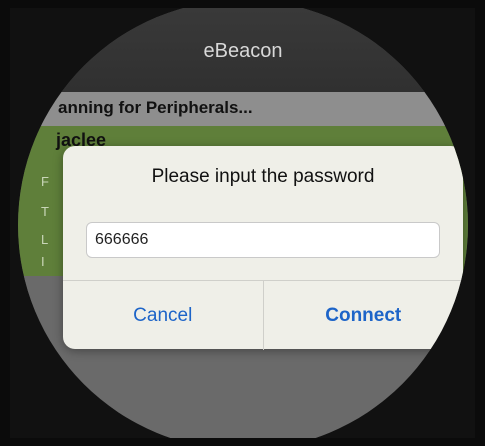 This screenshot has height=446, width=485. I want to click on dialog-button-row: Cancel Connect, so click(263, 315).